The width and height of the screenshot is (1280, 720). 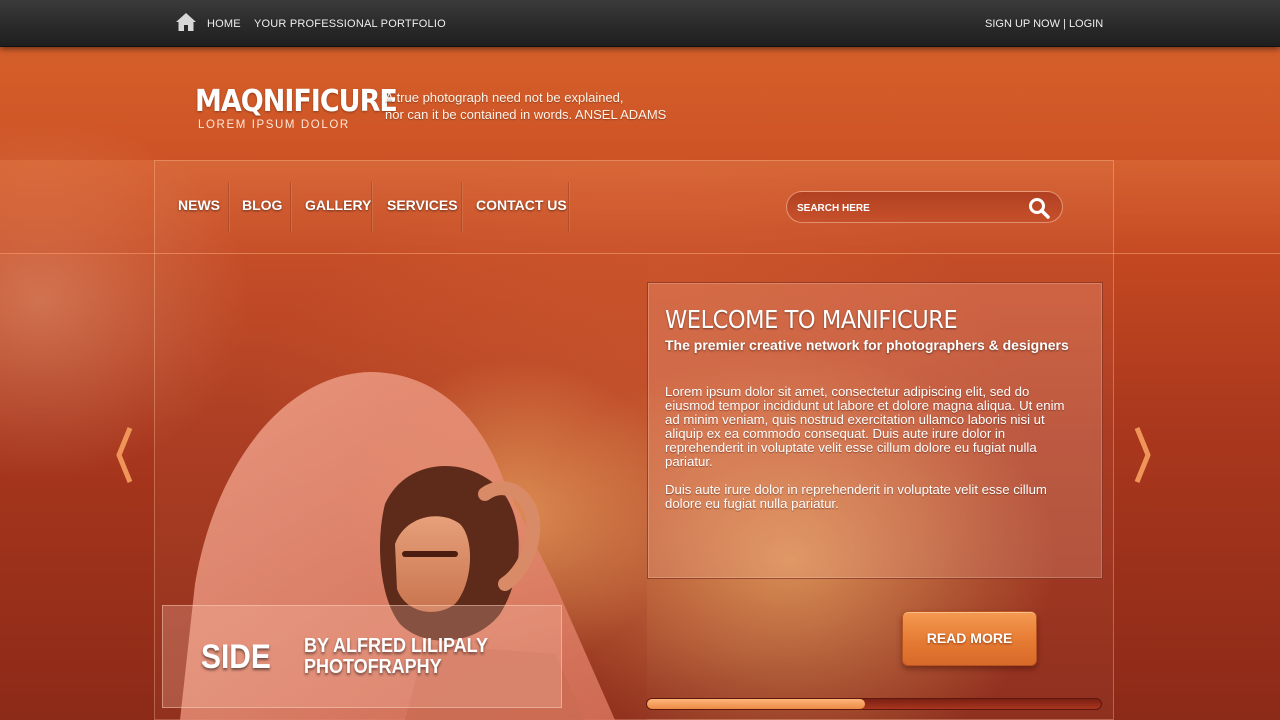 What do you see at coordinates (199, 205) in the screenshot?
I see `nav-item-news: NEWS` at bounding box center [199, 205].